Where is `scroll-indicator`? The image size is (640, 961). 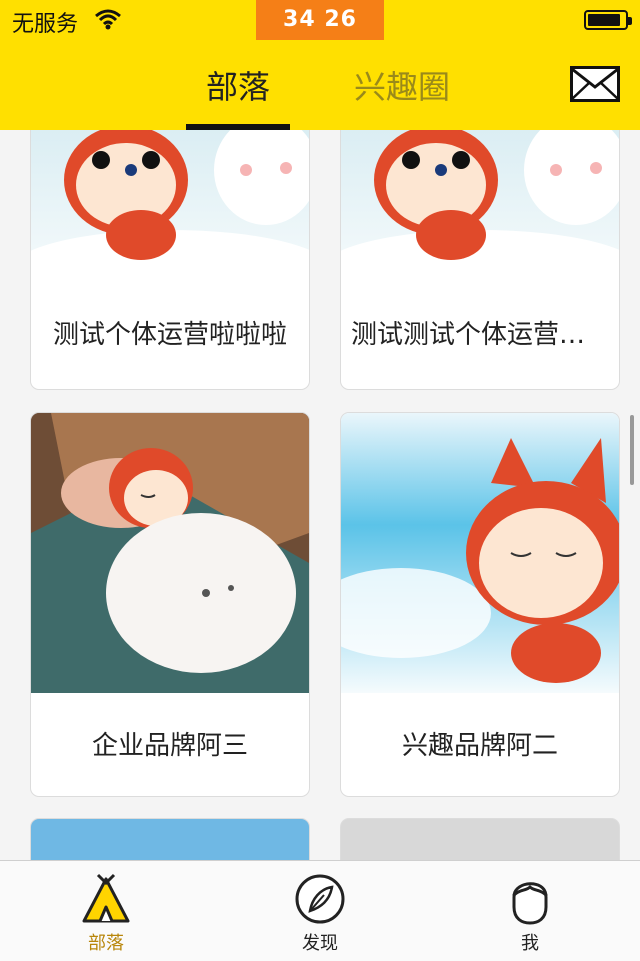 scroll-indicator is located at coordinates (632, 450).